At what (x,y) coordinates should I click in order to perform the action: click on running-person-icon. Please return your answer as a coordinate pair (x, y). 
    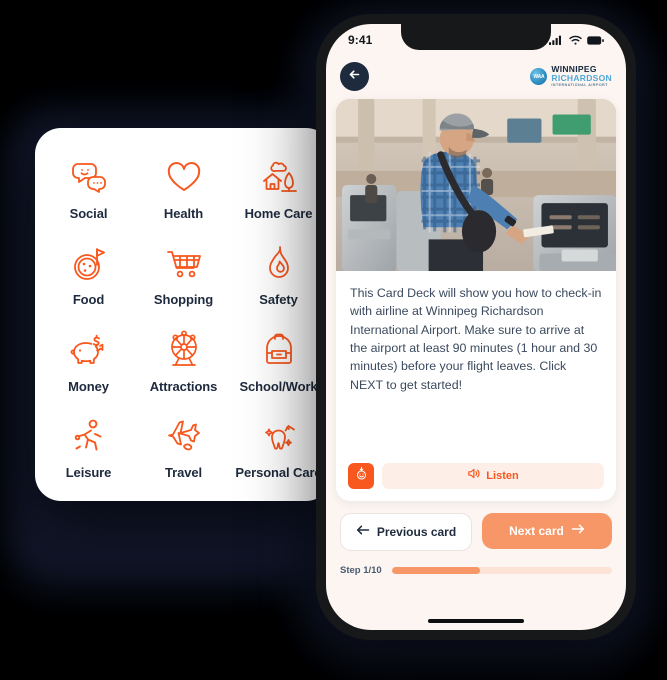
    Looking at the image, I should click on (89, 436).